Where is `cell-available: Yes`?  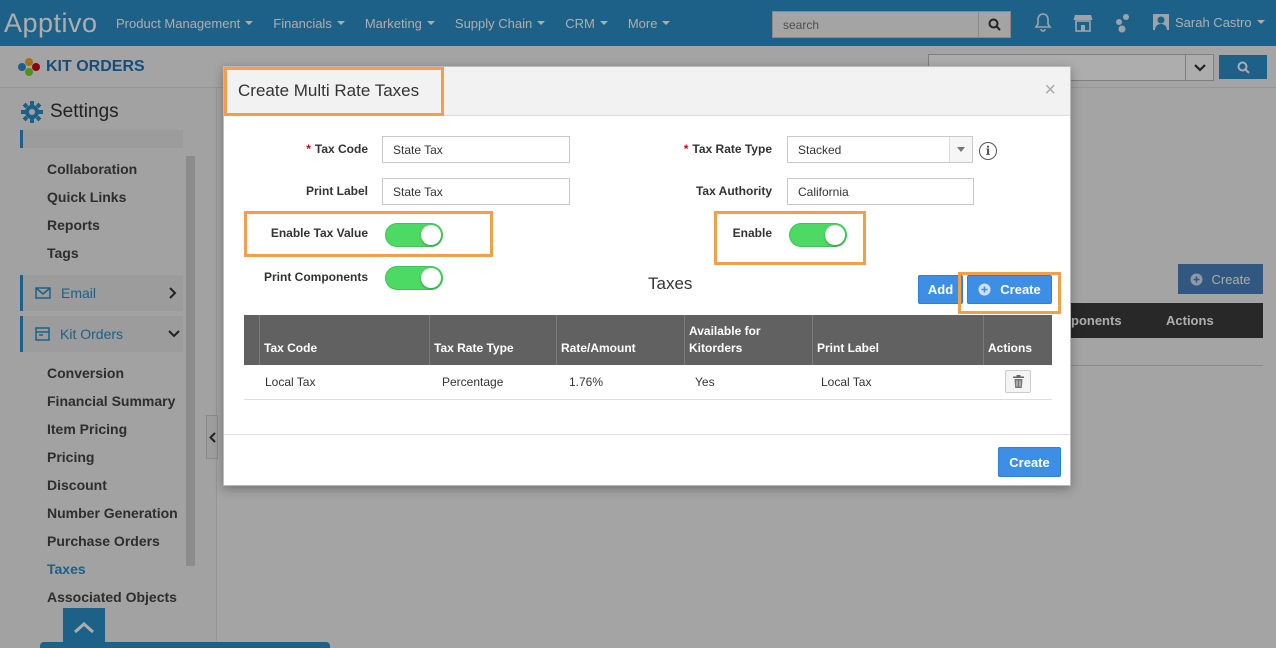 cell-available: Yes is located at coordinates (705, 382).